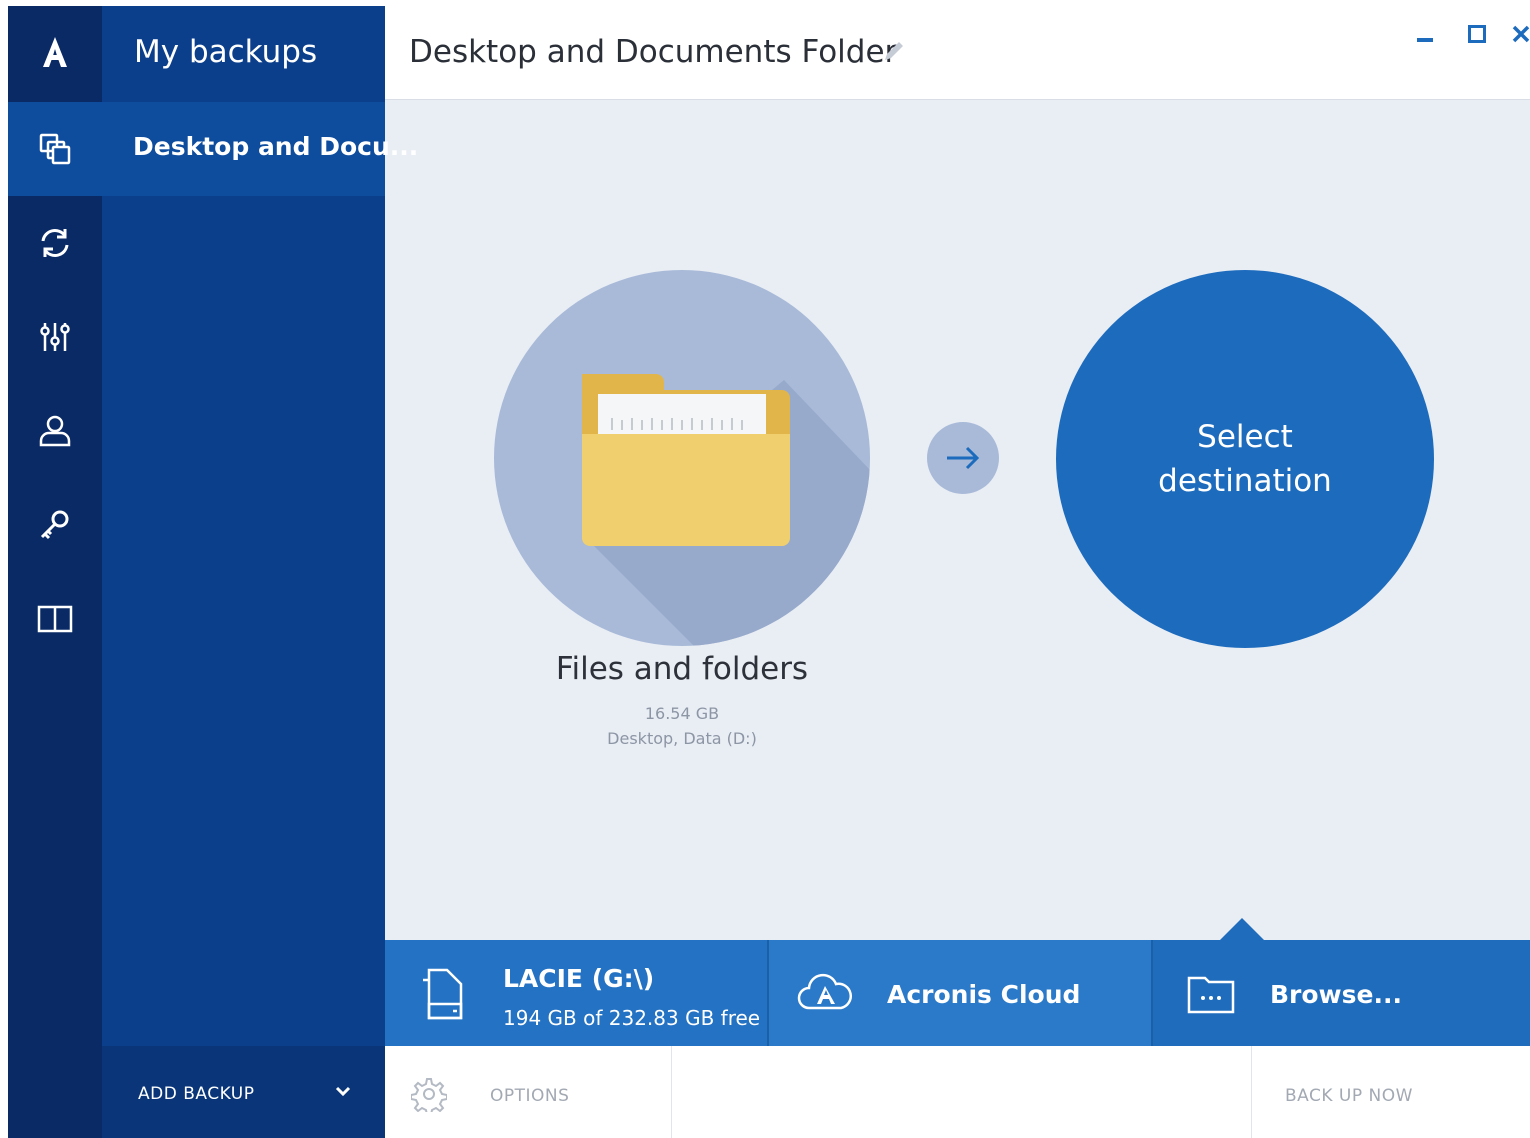 This screenshot has width=1530, height=1138. I want to click on arrow-right-icon, so click(963, 458).